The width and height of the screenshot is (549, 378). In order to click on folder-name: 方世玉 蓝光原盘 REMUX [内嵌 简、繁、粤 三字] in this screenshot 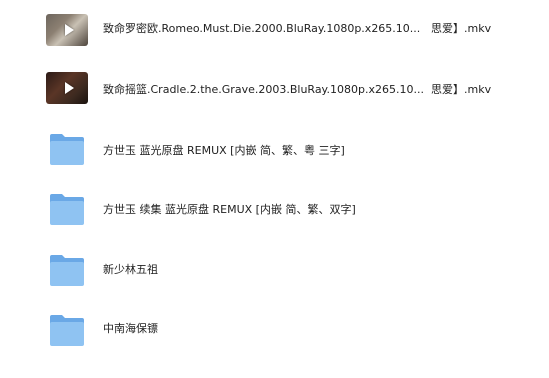, I will do `click(224, 151)`.